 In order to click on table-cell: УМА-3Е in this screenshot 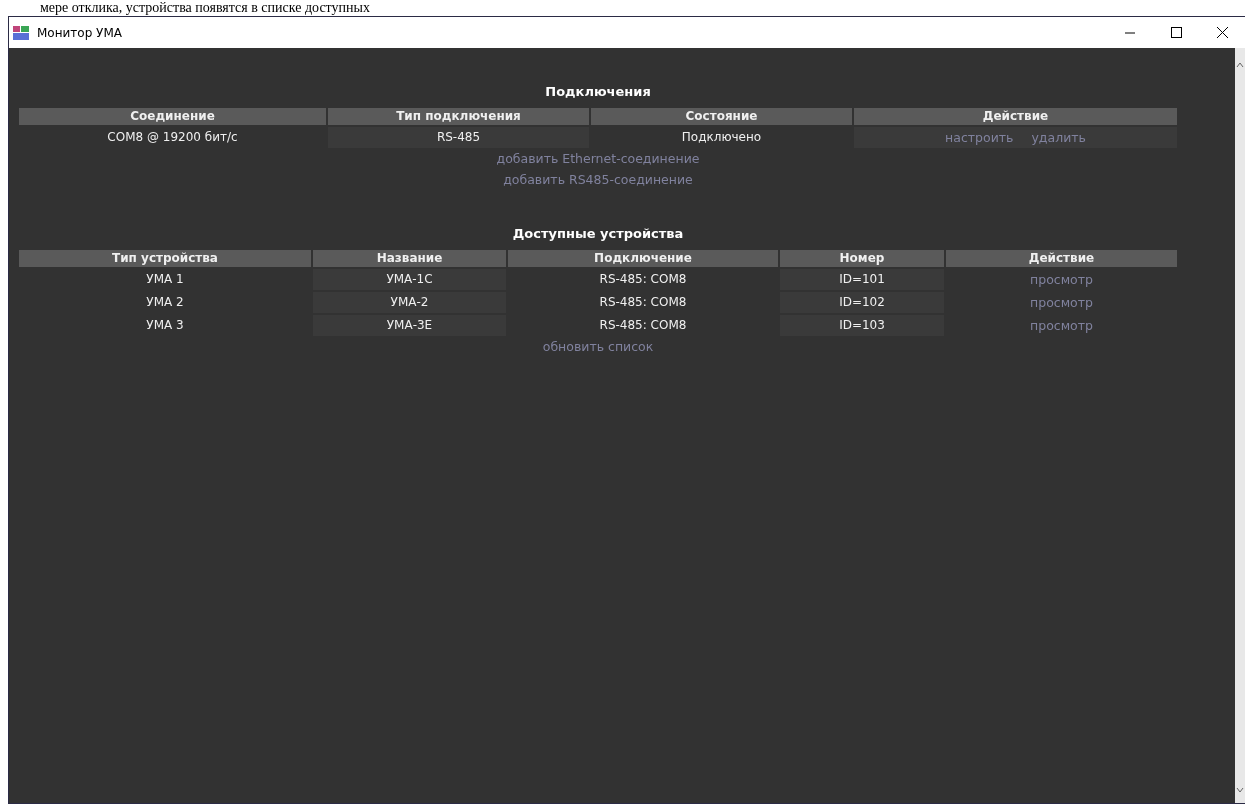, I will do `click(409, 325)`.